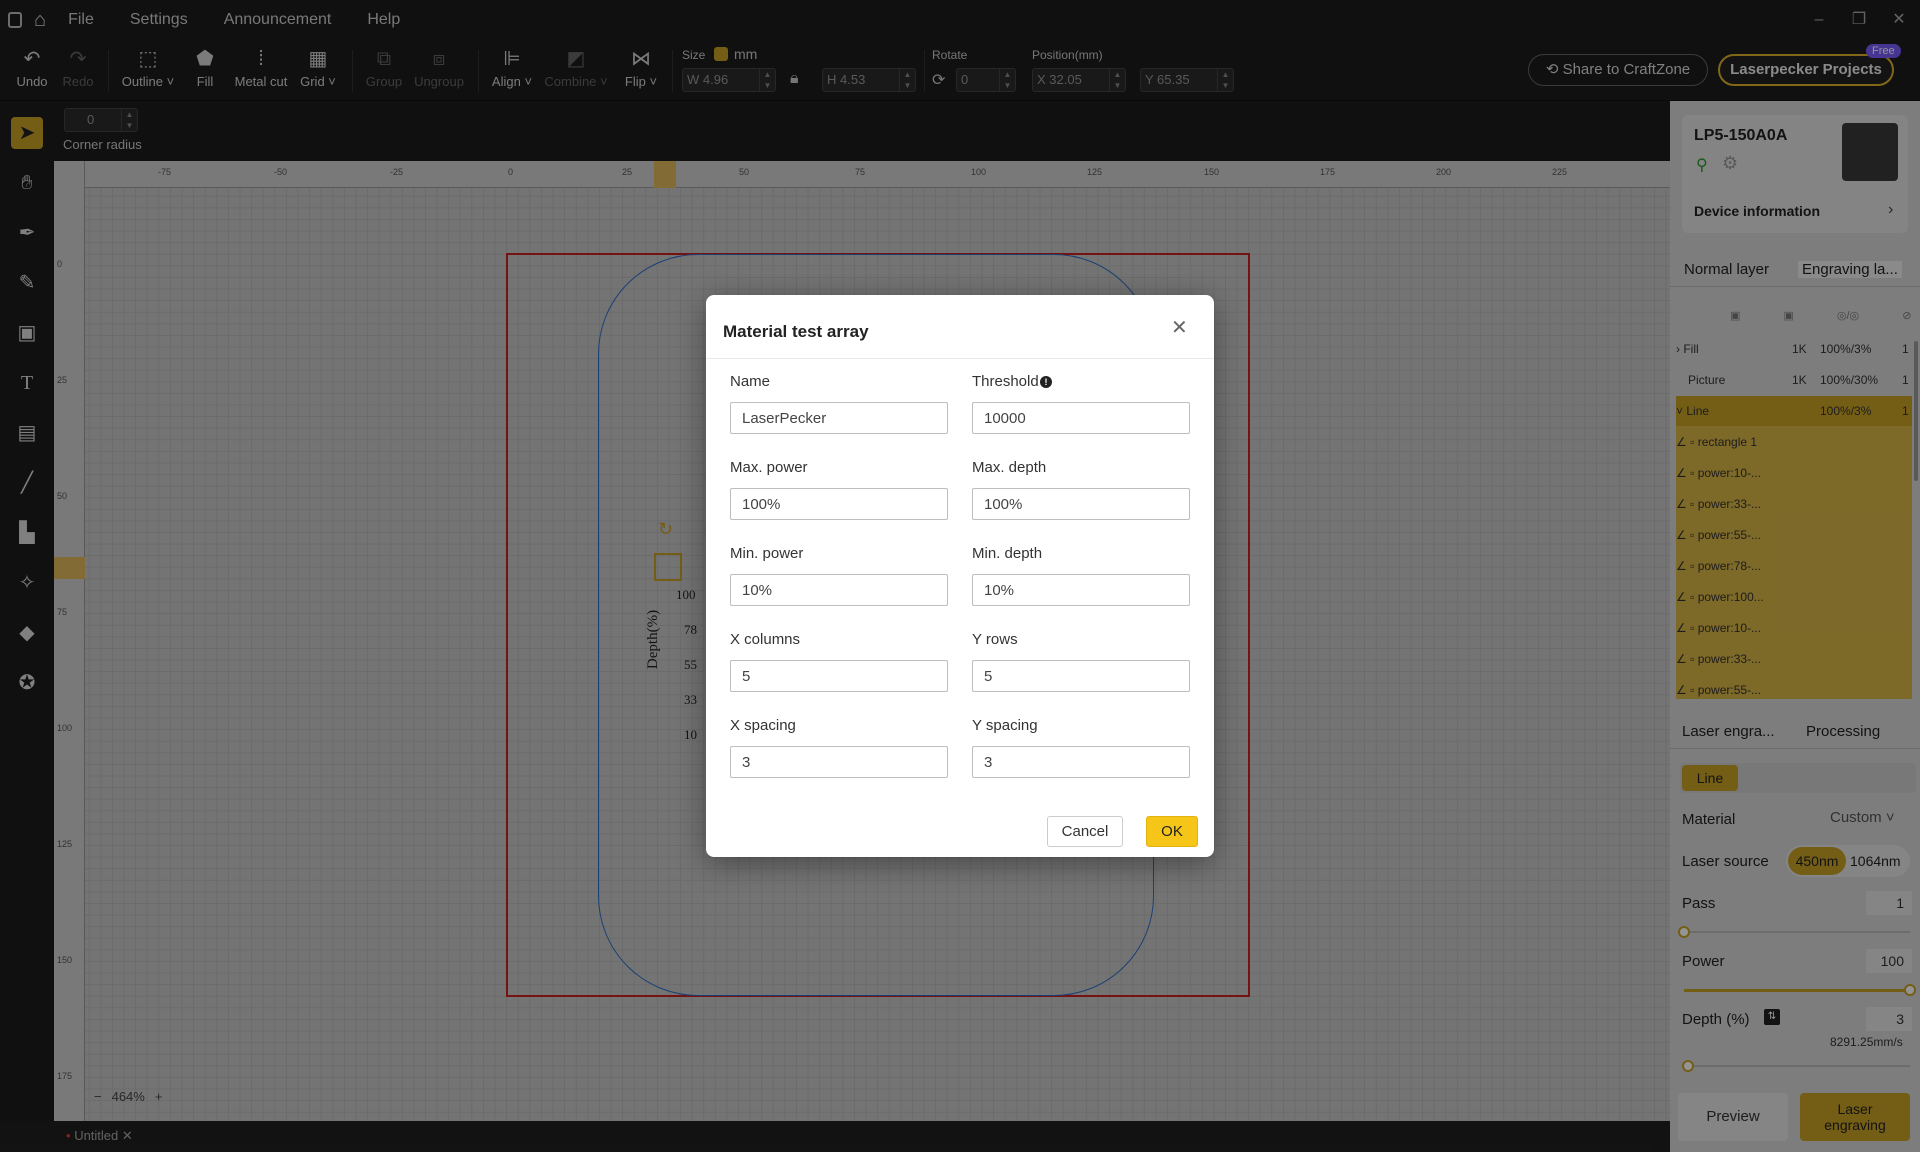  I want to click on dialog-title: Material test array, so click(796, 331).